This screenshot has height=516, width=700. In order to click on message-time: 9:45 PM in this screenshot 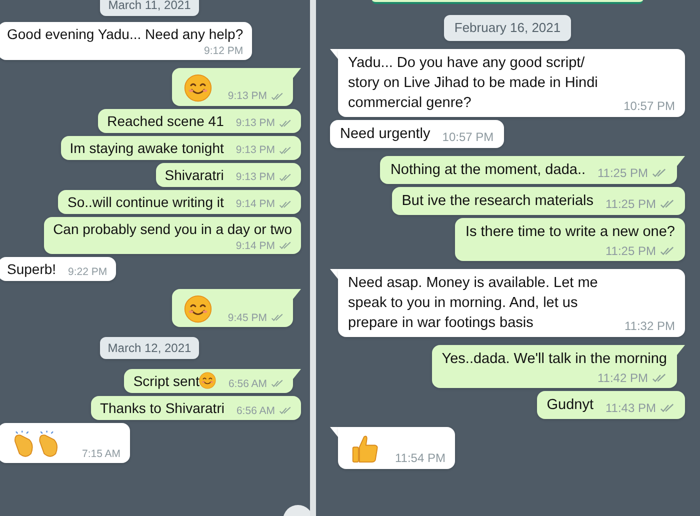, I will do `click(247, 317)`.